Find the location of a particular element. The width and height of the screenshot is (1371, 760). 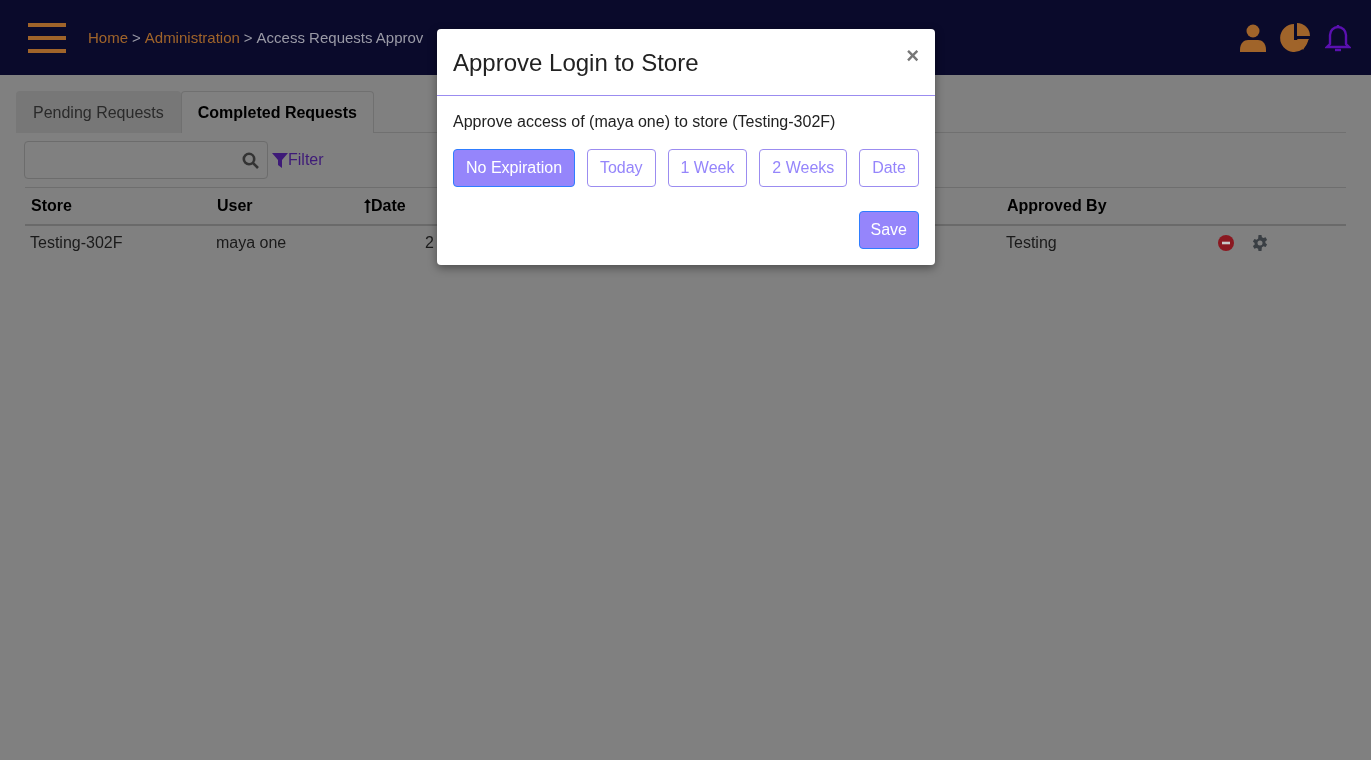

tab: Pending Requests is located at coordinates (98, 112).